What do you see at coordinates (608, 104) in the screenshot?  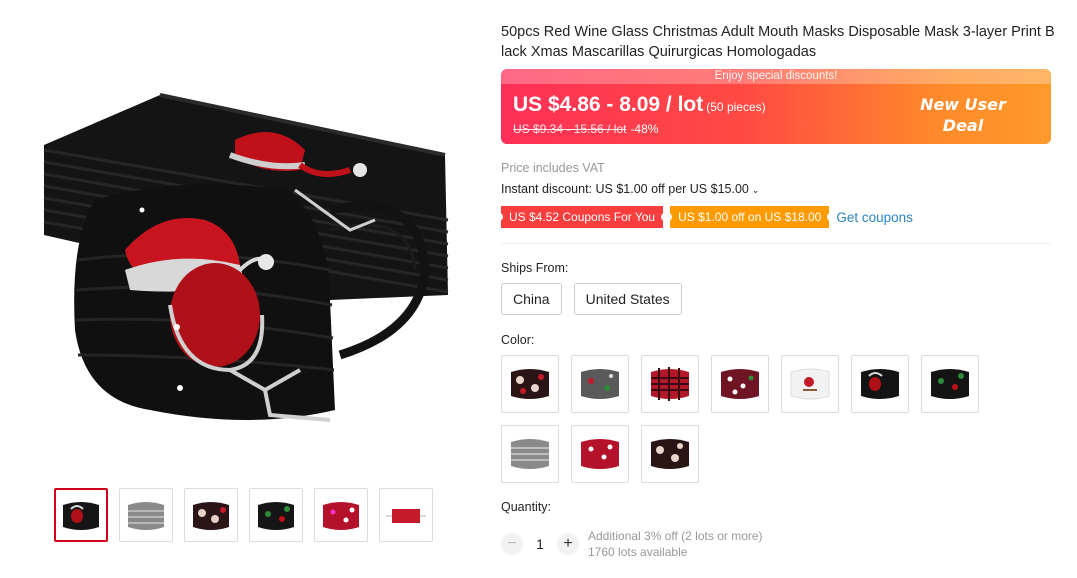 I see `current-price-value: US $4.86 - 8.09 / lot` at bounding box center [608, 104].